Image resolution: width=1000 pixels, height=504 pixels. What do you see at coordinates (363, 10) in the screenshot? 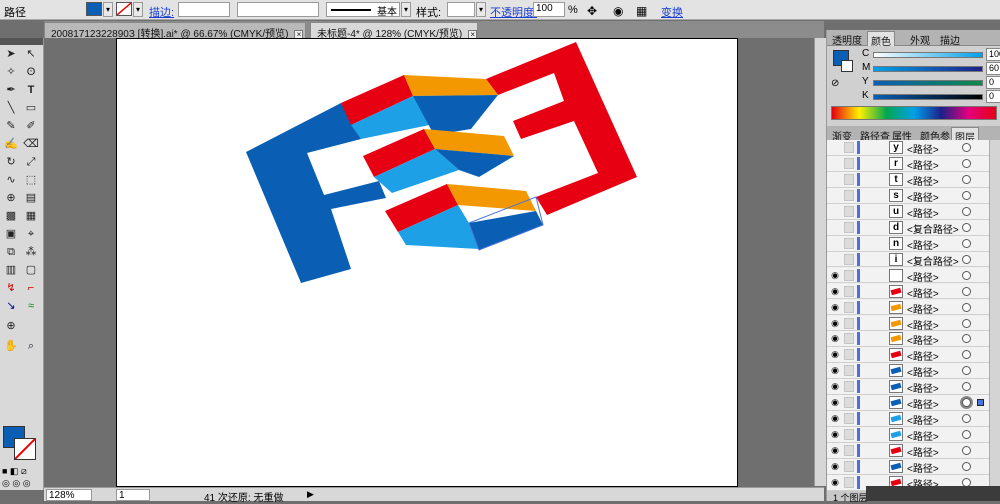
I see `brush-profile-field: 基本` at bounding box center [363, 10].